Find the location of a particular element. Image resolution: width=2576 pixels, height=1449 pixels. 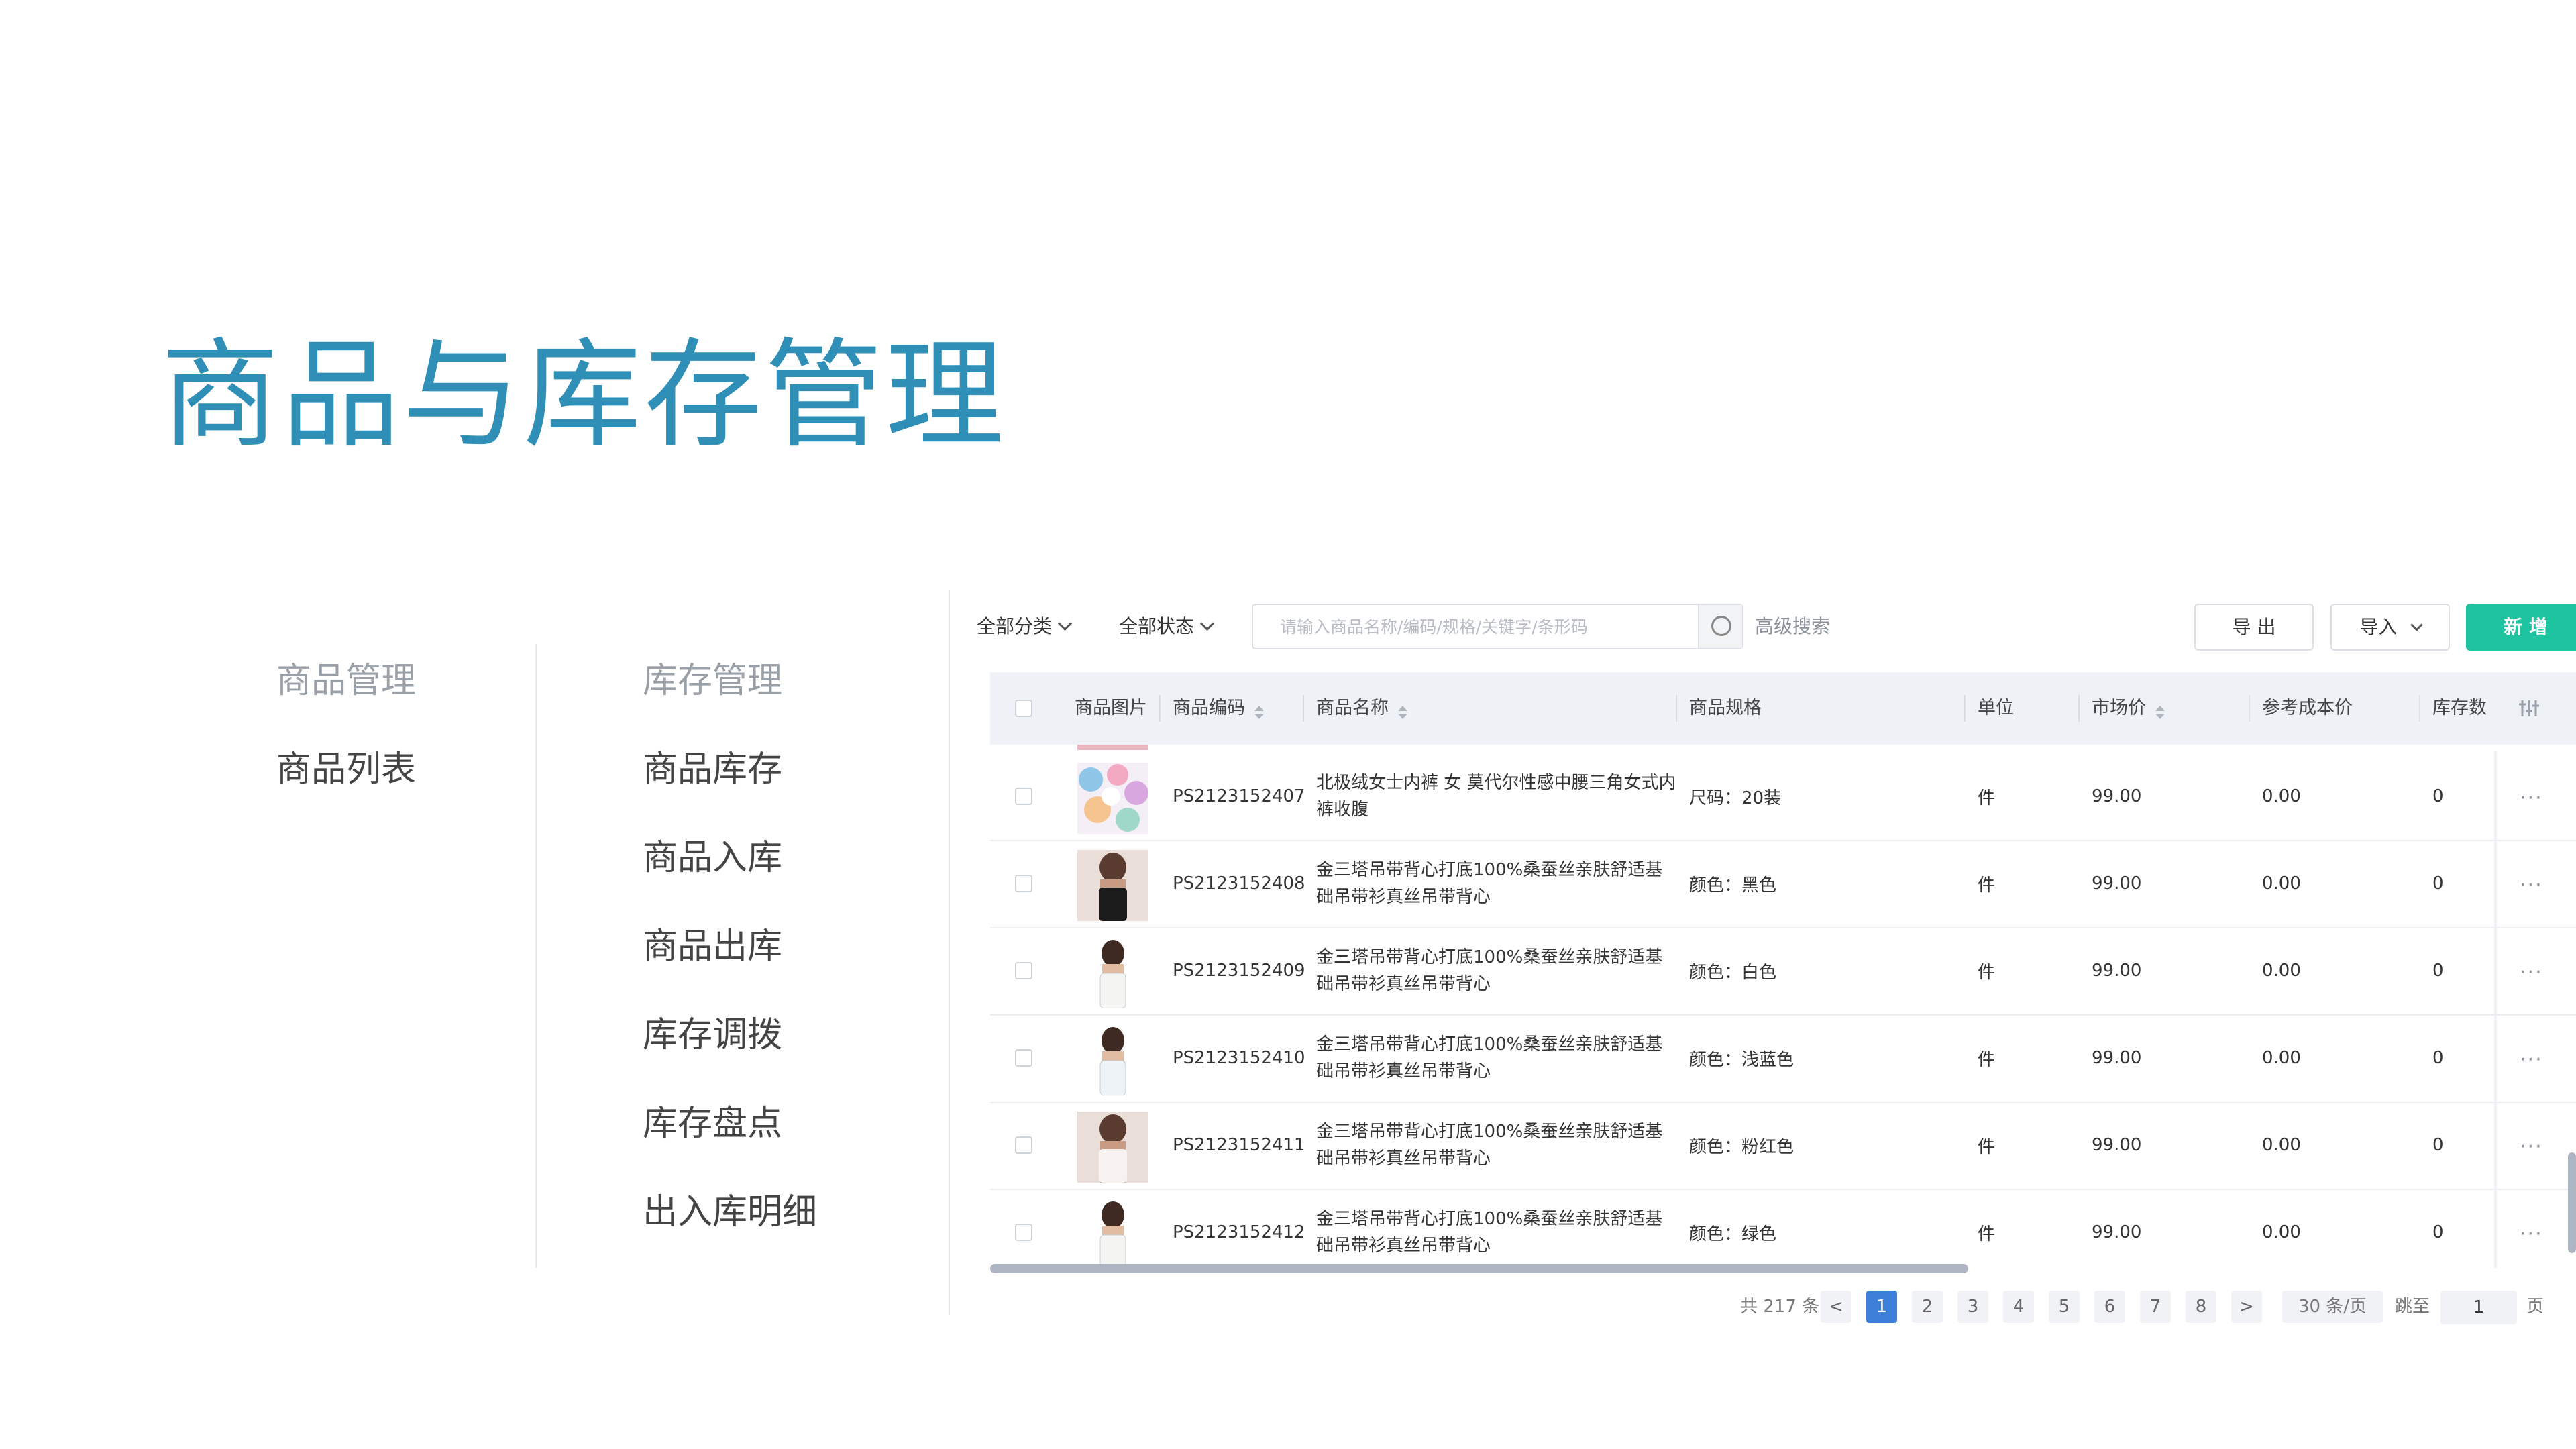

menu-item-stock-in: 商品入库 is located at coordinates (730, 858).